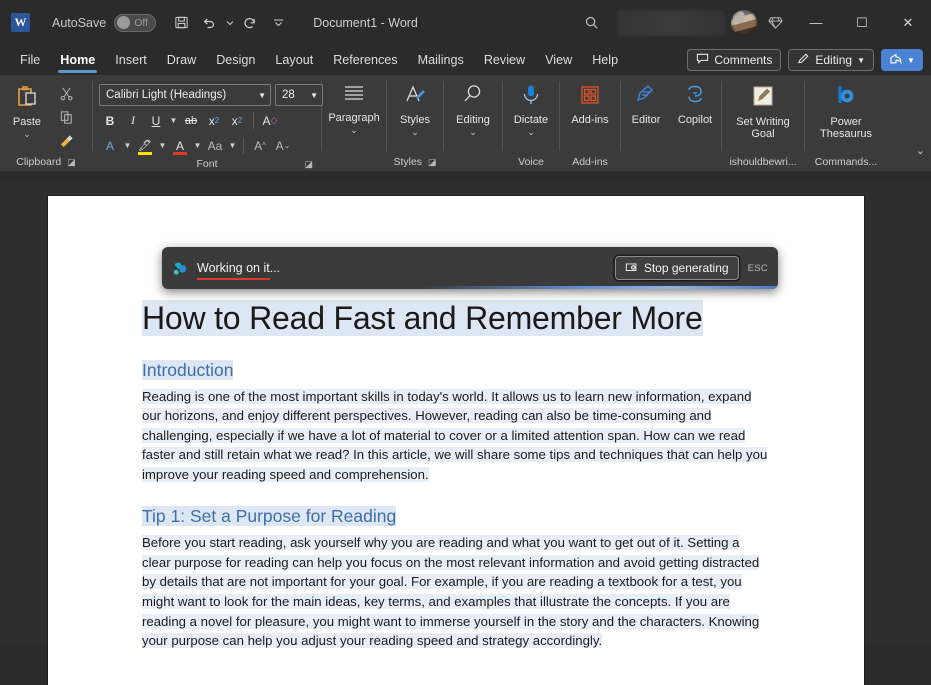 Image resolution: width=931 pixels, height=685 pixels. What do you see at coordinates (173, 120) in the screenshot?
I see `underline-dropdown-icon: ▼` at bounding box center [173, 120].